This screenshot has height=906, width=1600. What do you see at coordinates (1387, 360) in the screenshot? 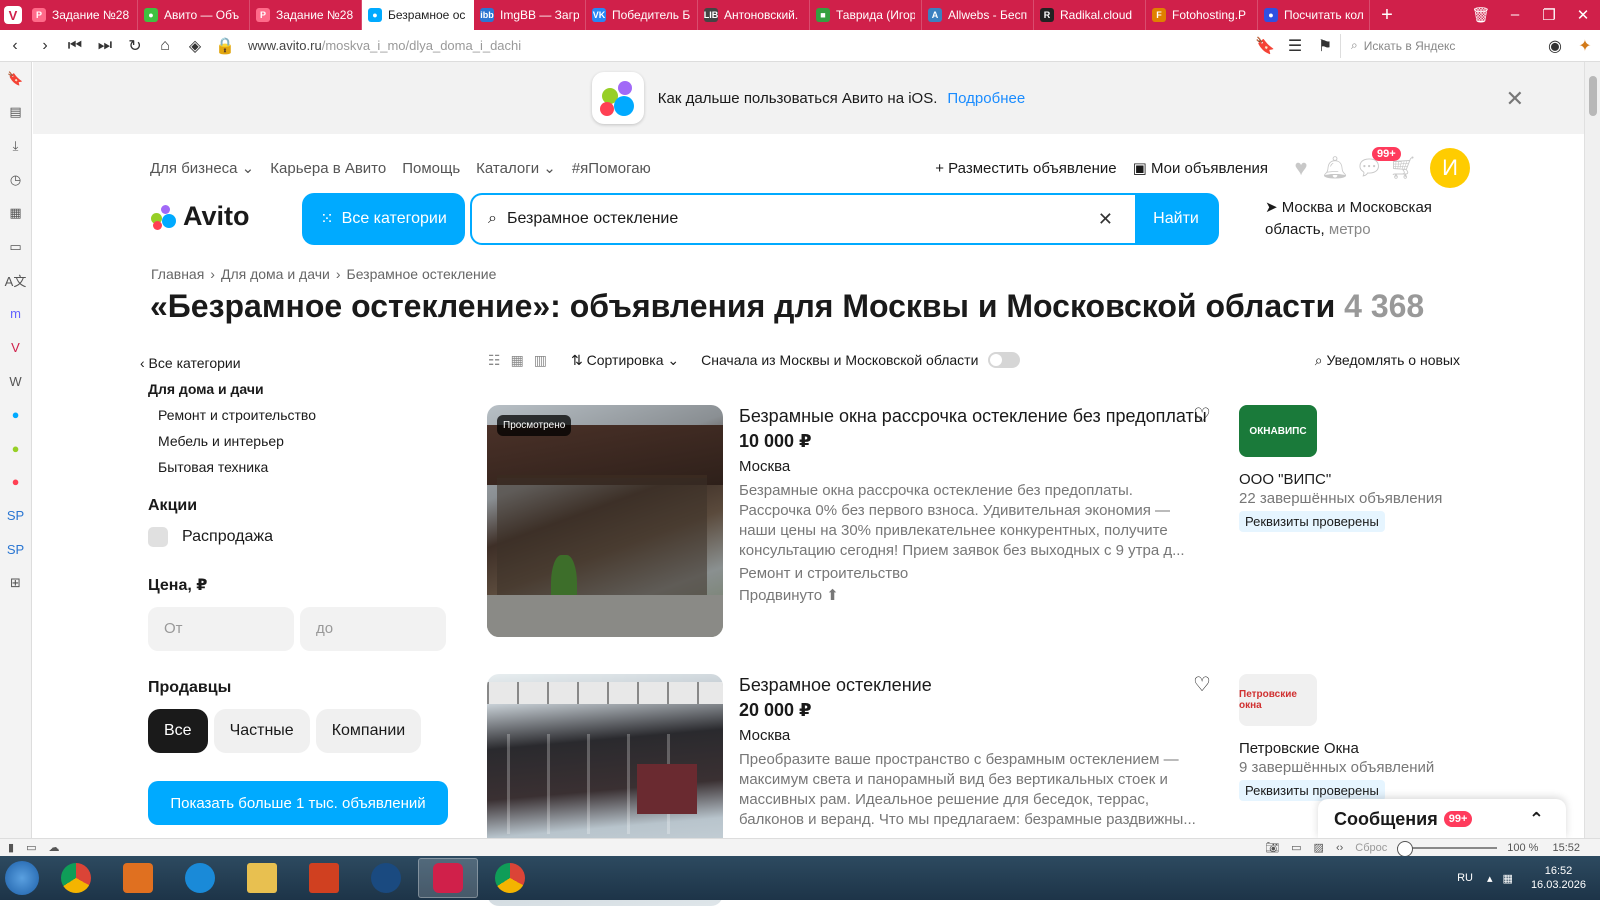
I see `notify-new-link: ⌕ Уведомлять о новых` at bounding box center [1387, 360].